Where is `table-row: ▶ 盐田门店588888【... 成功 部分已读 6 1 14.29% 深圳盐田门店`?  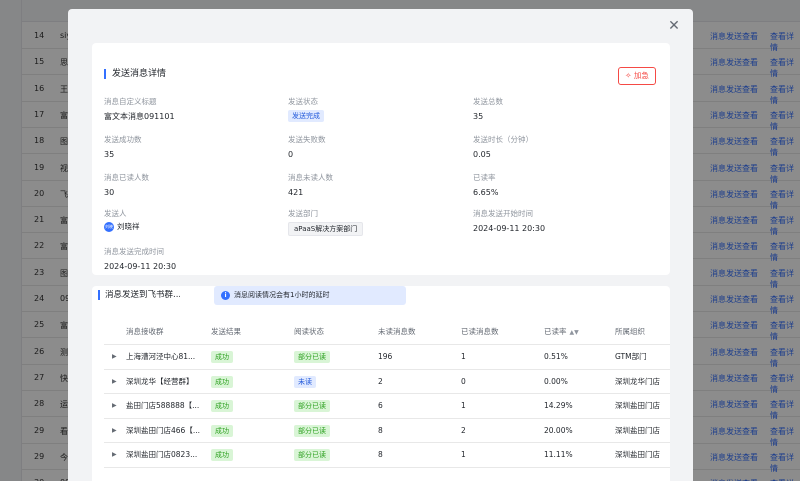
table-row: ▶ 盐田门店588888【... 成功 部分已读 6 1 14.29% 深圳盐田门店 is located at coordinates (387, 406).